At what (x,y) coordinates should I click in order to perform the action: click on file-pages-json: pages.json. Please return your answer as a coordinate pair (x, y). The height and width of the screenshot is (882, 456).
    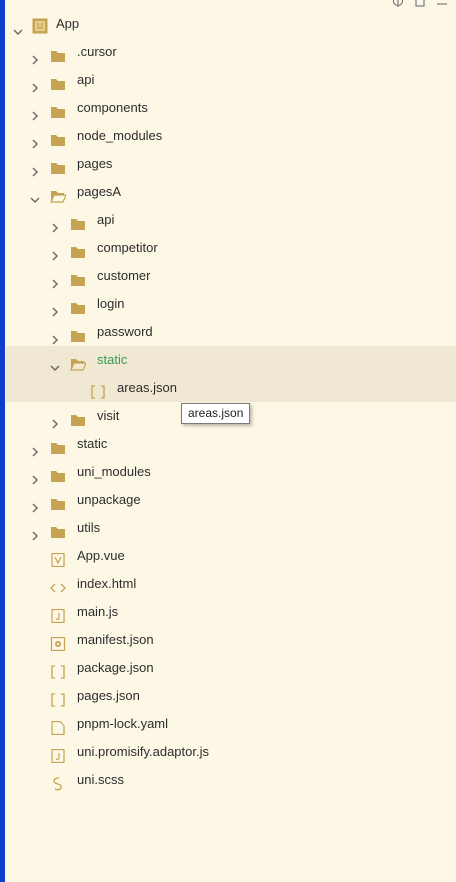
    Looking at the image, I should click on (231, 696).